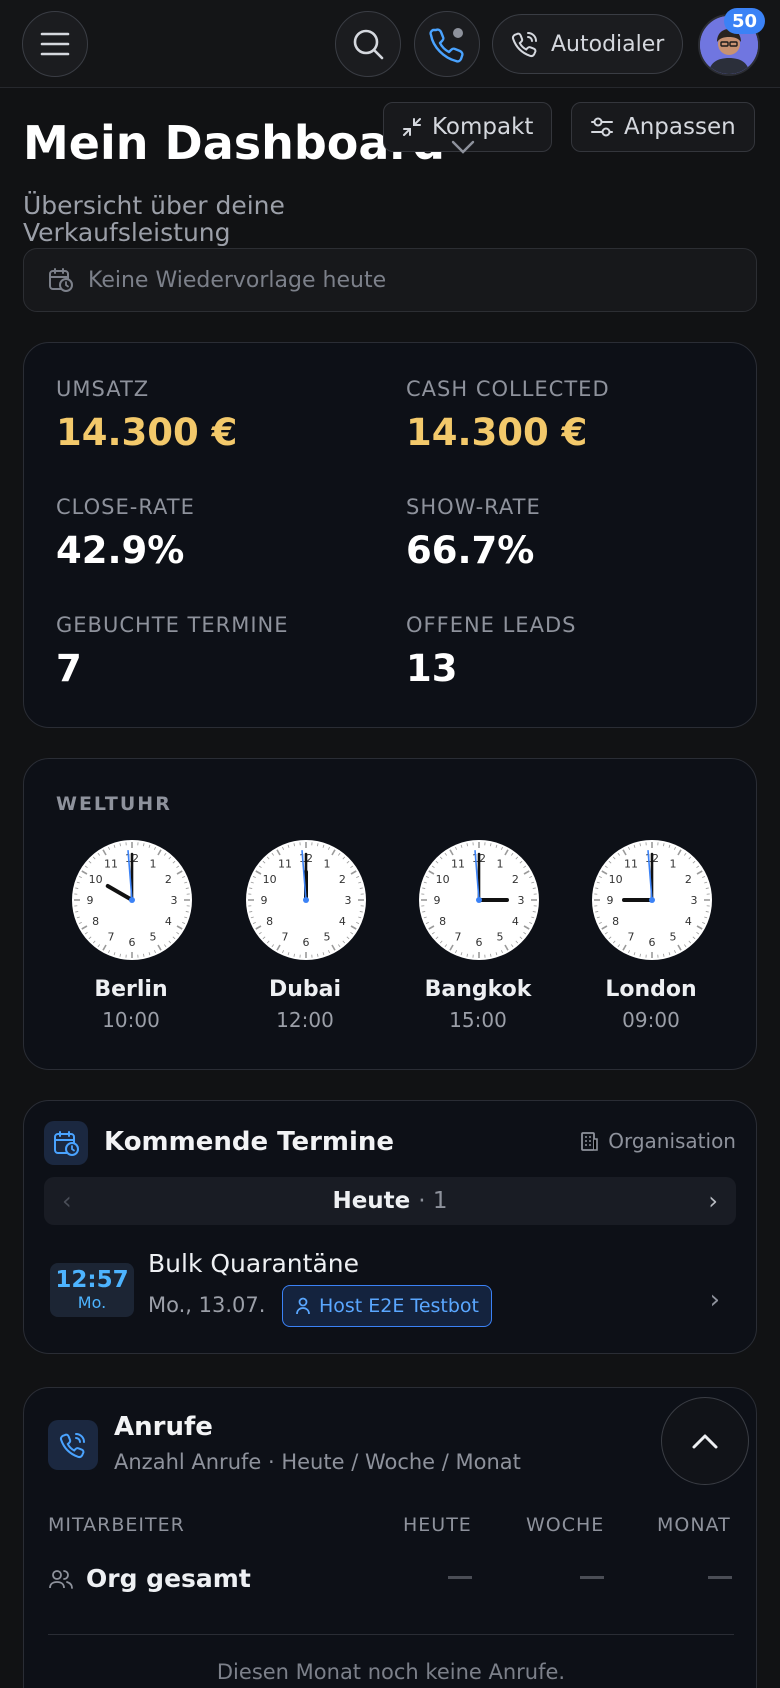 The height and width of the screenshot is (1688, 780). Describe the element at coordinates (680, 127) in the screenshot. I see `customize-label: Anpassen` at that location.